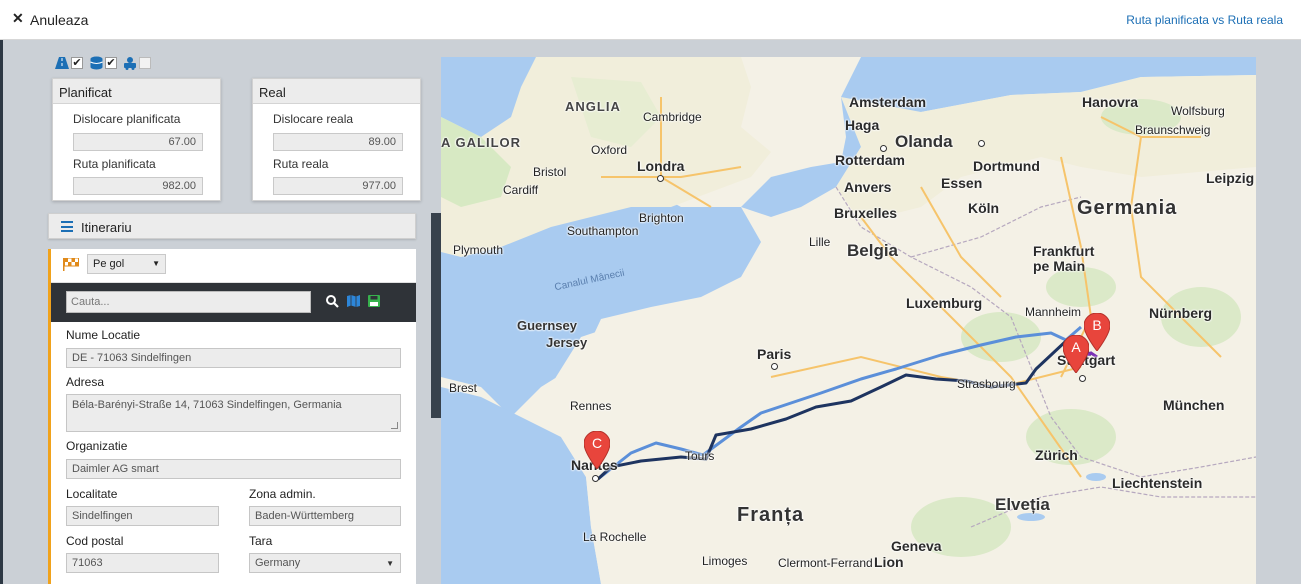 This screenshot has width=1301, height=584. I want to click on map-label-tours: Tours, so click(700, 456).